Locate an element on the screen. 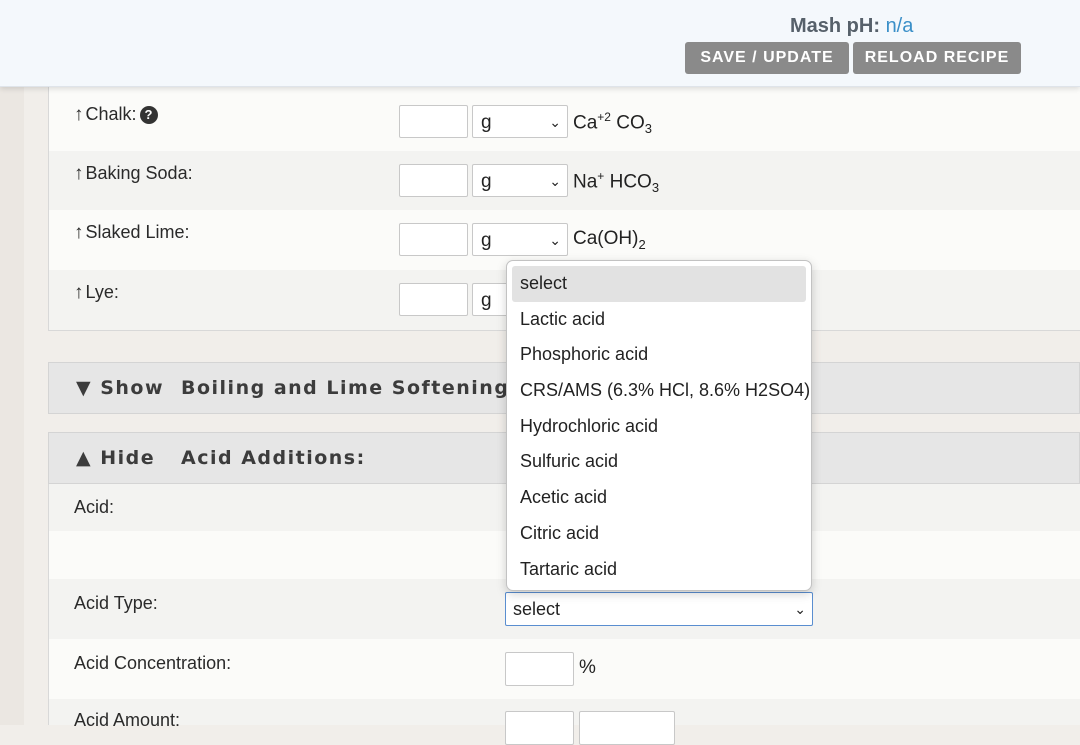 The image size is (1080, 745). chemical-formula: Ca(OH)2 is located at coordinates (609, 240).